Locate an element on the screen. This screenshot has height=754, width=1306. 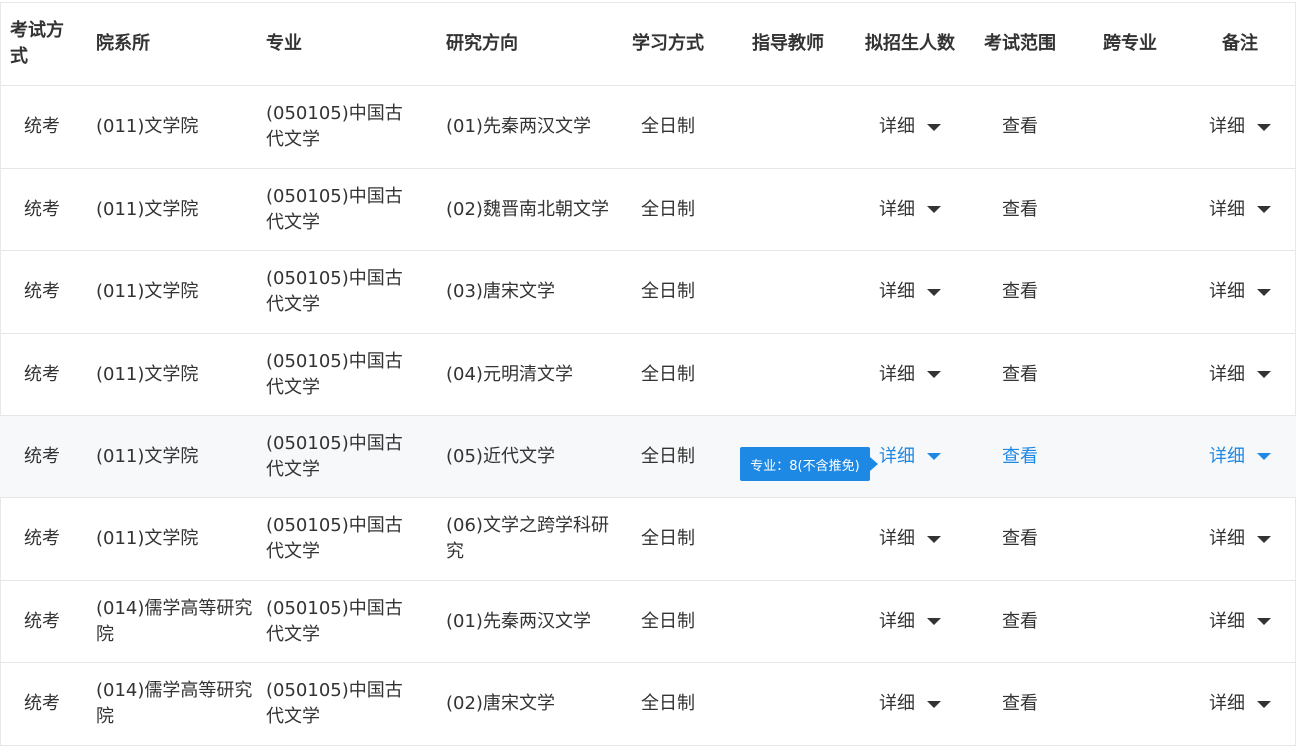
cell-direction: (05)近代文学 is located at coordinates (528, 456).